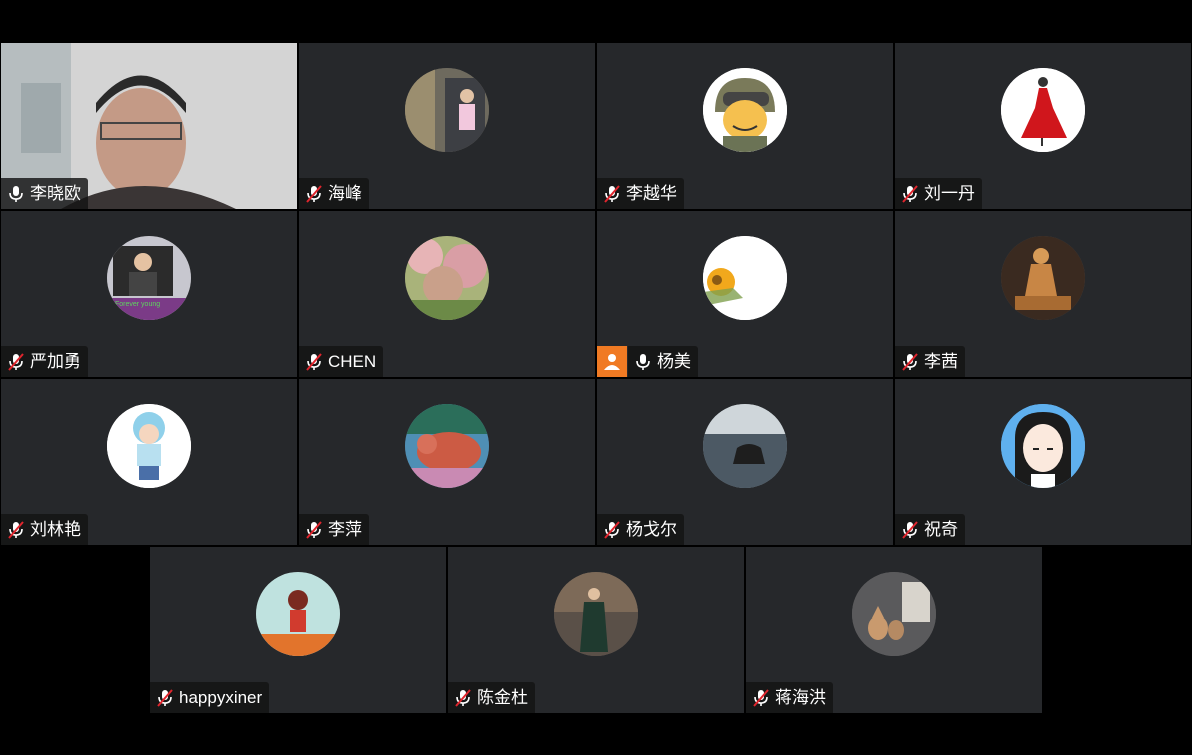 This screenshot has height=755, width=1192. What do you see at coordinates (345, 193) in the screenshot?
I see `participant-name: 海峰` at bounding box center [345, 193].